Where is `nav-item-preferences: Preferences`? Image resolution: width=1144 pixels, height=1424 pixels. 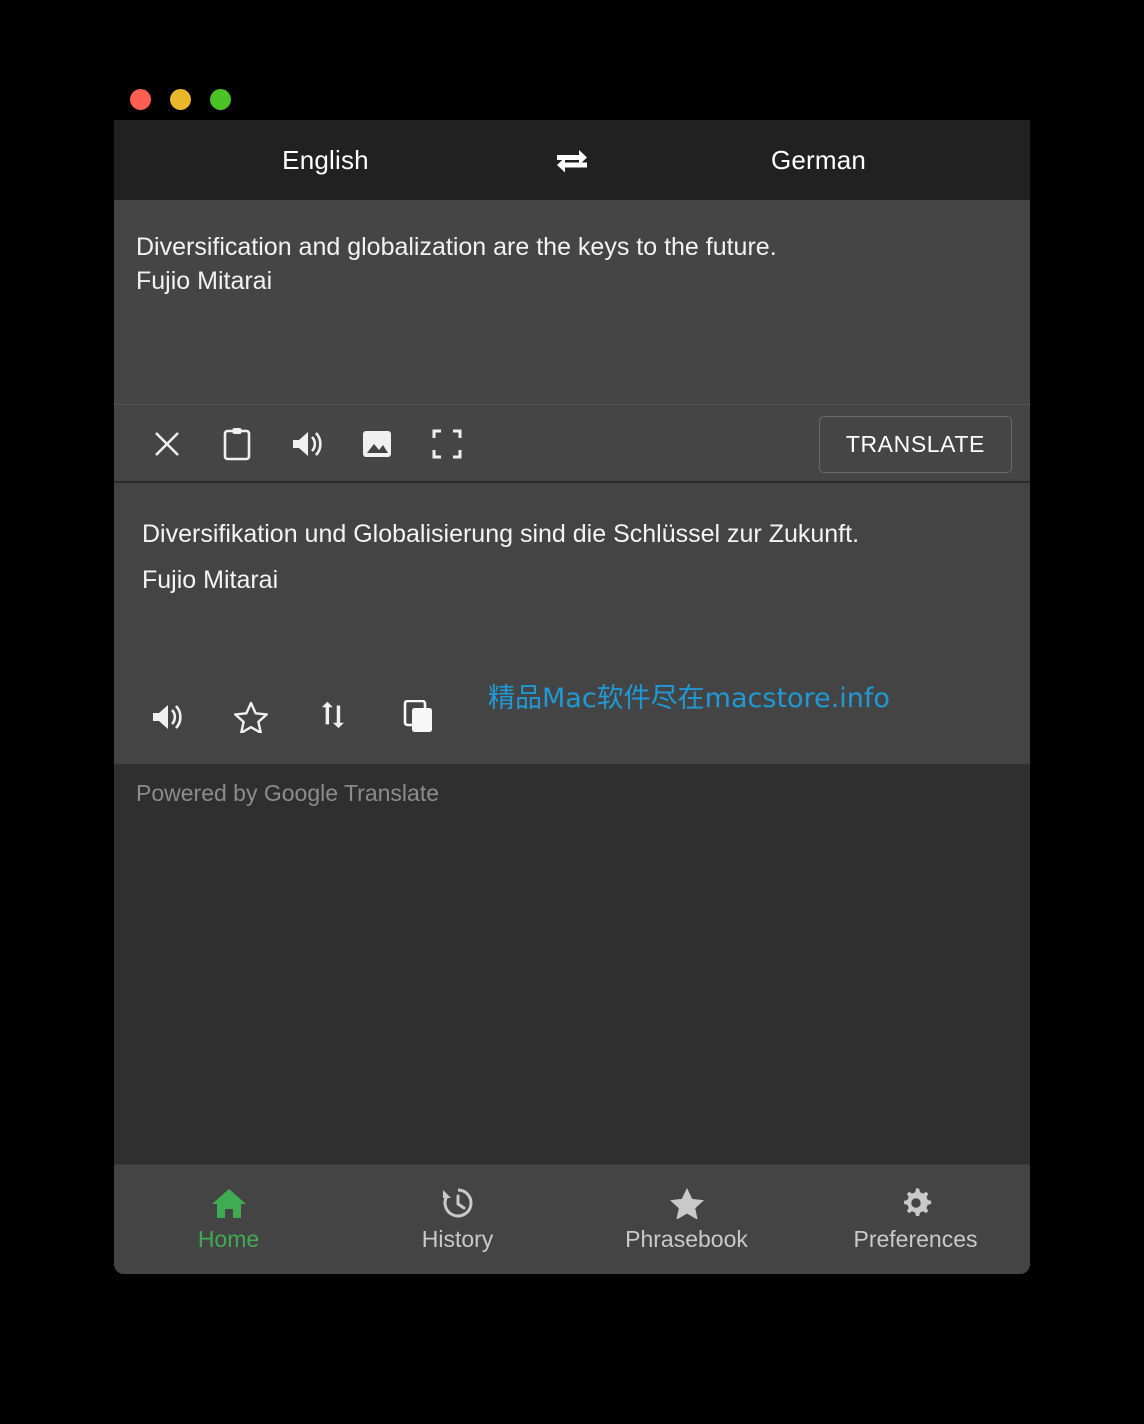
nav-item-preferences: Preferences is located at coordinates (915, 1220).